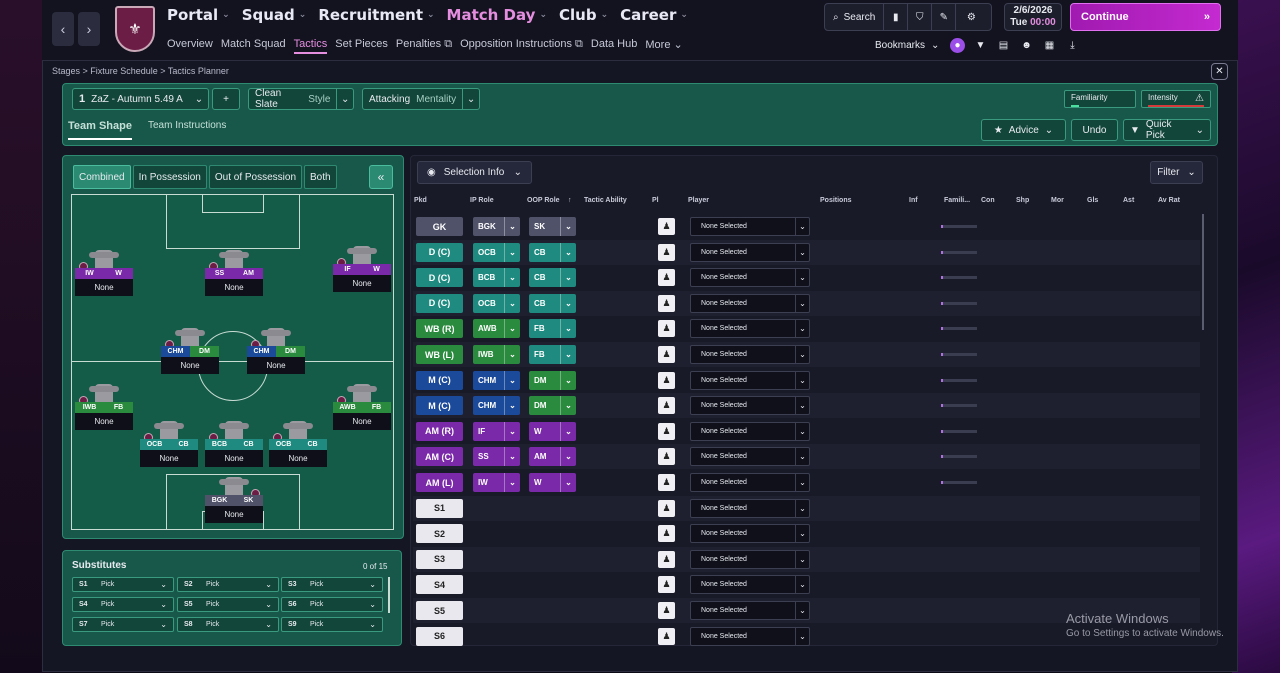 This screenshot has width=1280, height=673. I want to click on position-badge: AM (R), so click(439, 431).